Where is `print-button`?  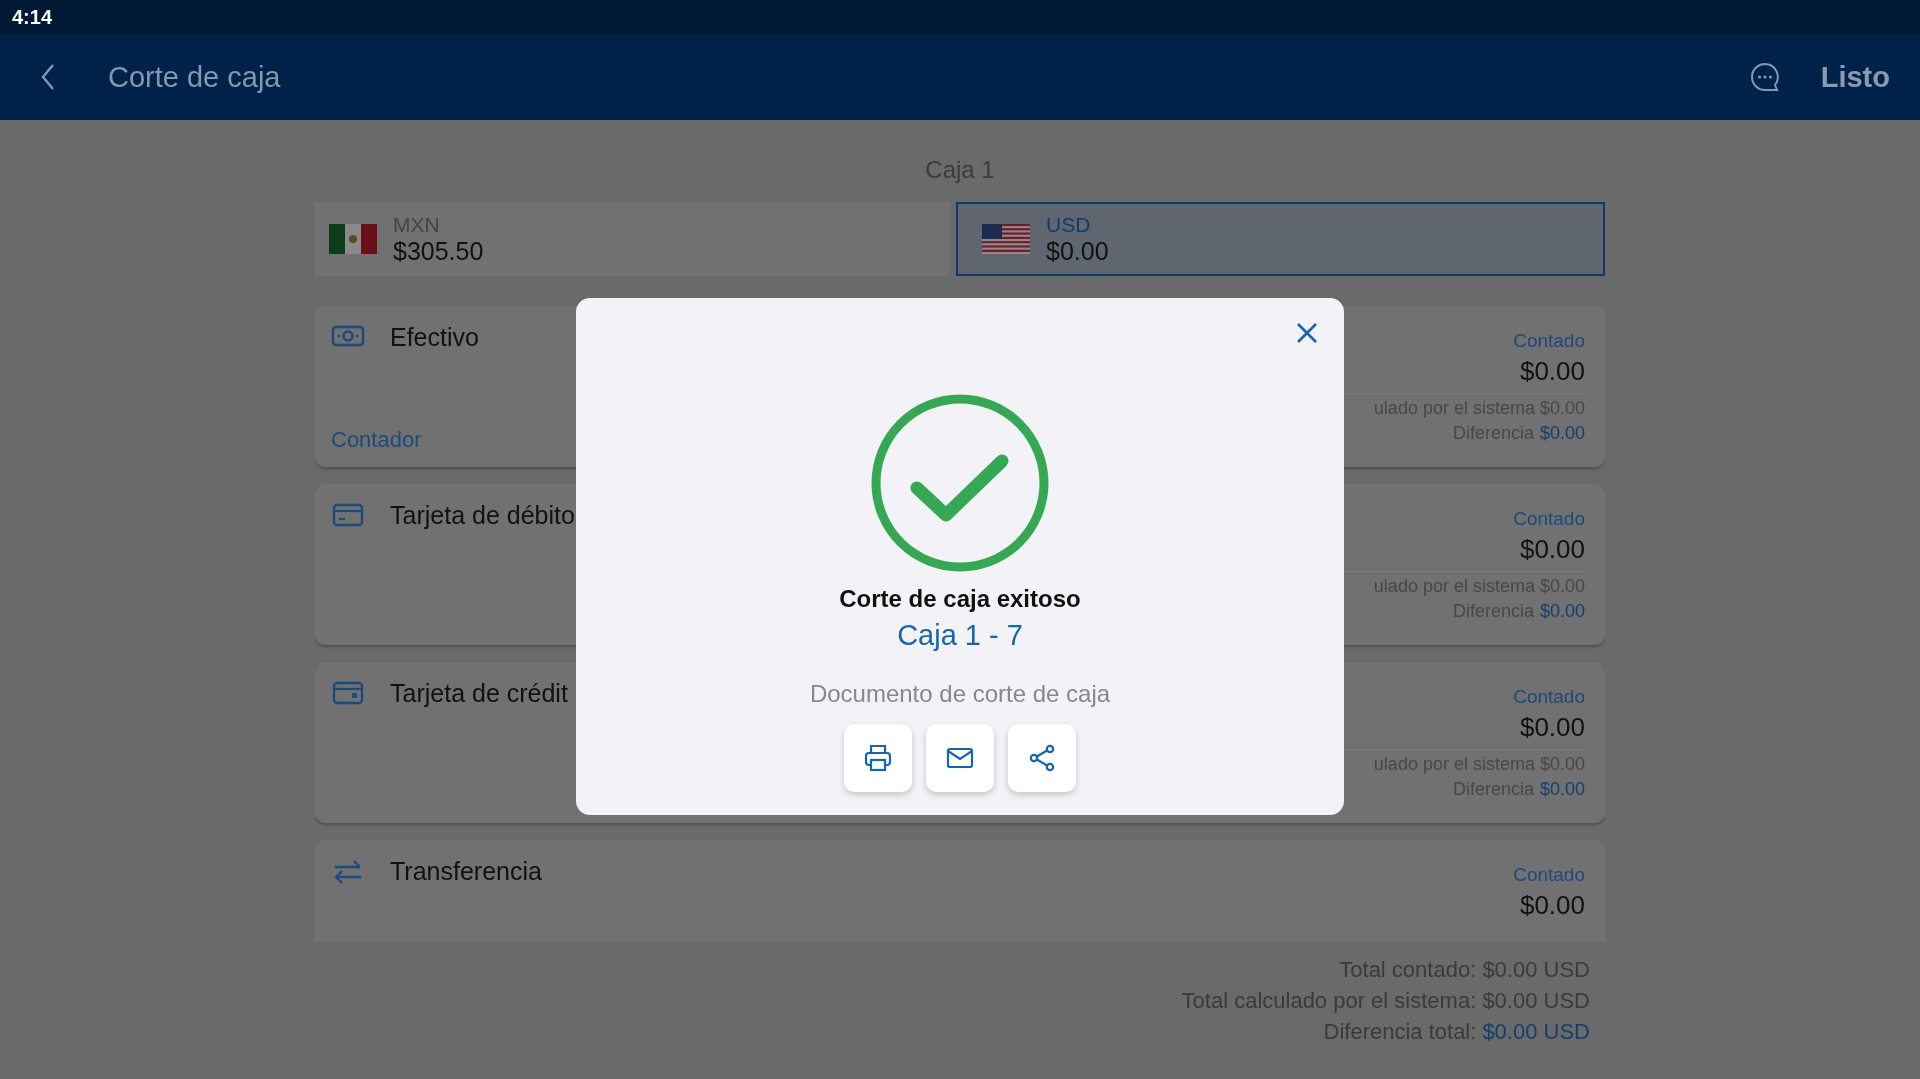
print-button is located at coordinates (878, 758).